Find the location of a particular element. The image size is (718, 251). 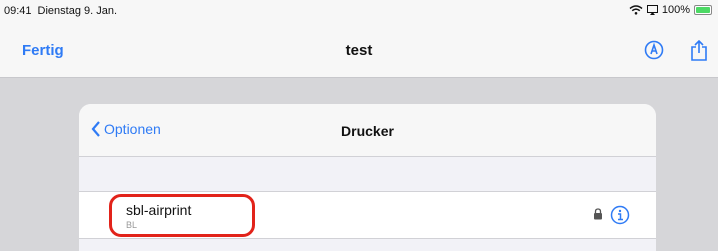

document-title: test is located at coordinates (359, 50).